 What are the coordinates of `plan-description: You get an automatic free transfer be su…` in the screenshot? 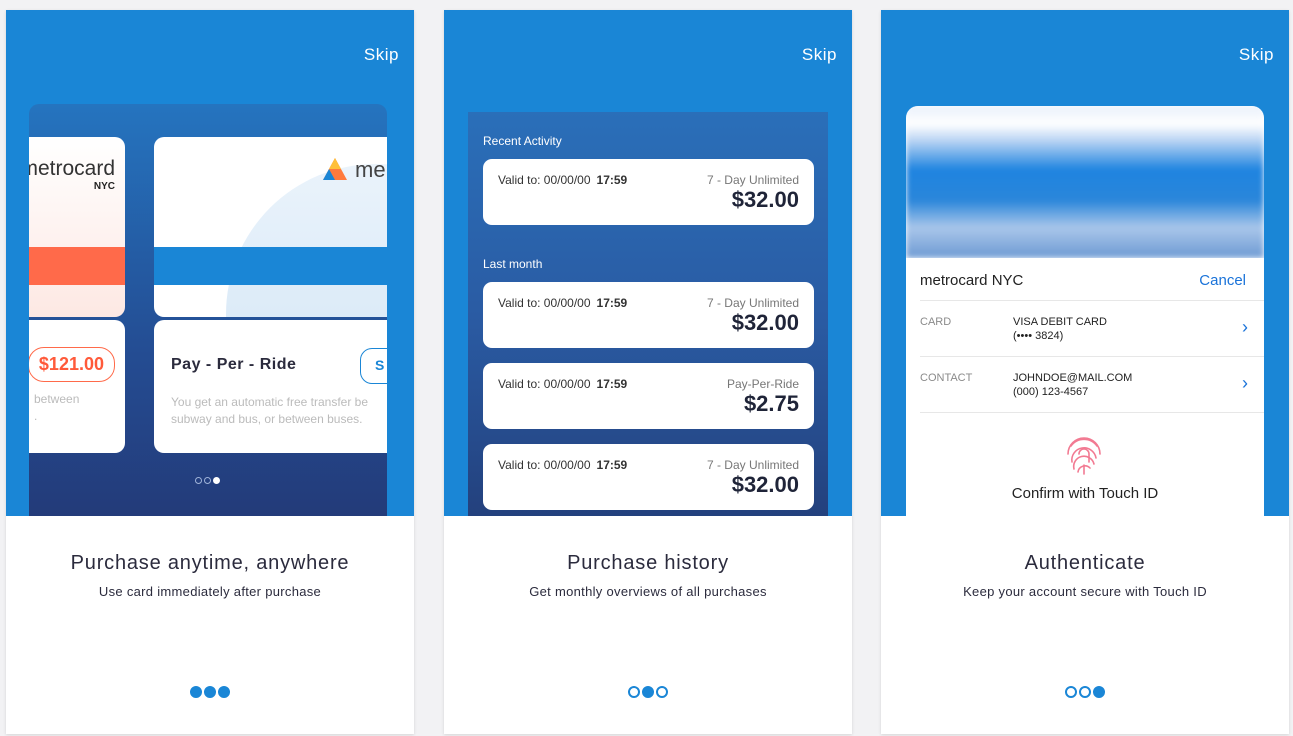 It's located at (279, 411).